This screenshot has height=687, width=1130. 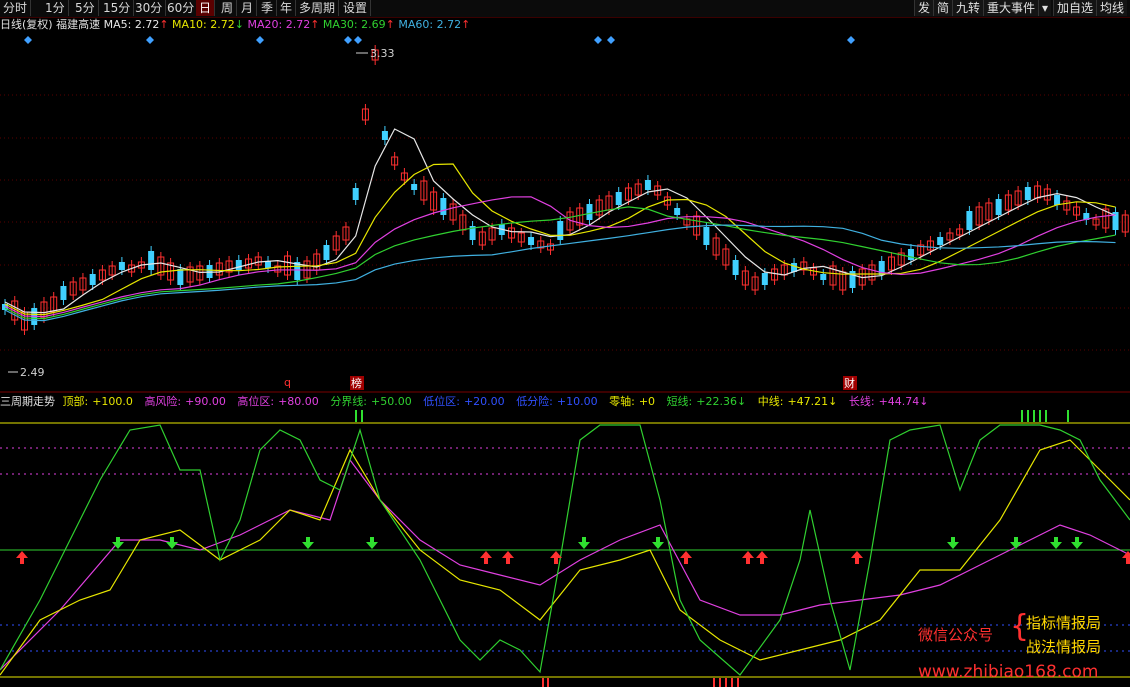 What do you see at coordinates (888, 401) in the screenshot?
I see `legend-long-line: 长线: +44.74↓` at bounding box center [888, 401].